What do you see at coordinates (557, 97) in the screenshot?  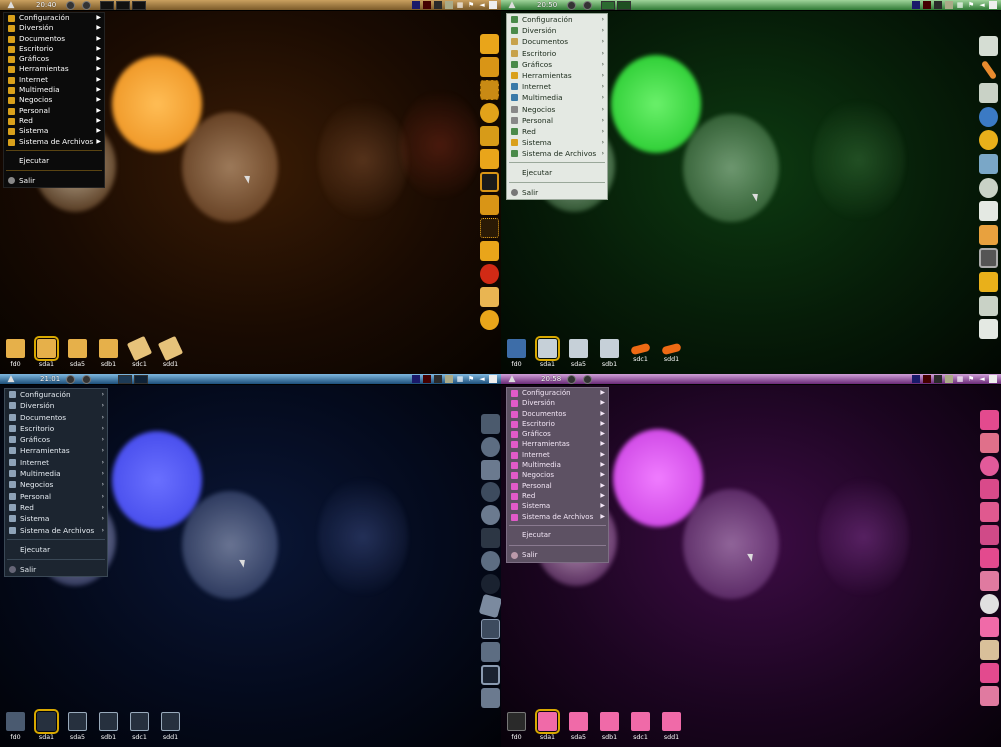 I see `menu-item-multimedia: Multimedia ›` at bounding box center [557, 97].